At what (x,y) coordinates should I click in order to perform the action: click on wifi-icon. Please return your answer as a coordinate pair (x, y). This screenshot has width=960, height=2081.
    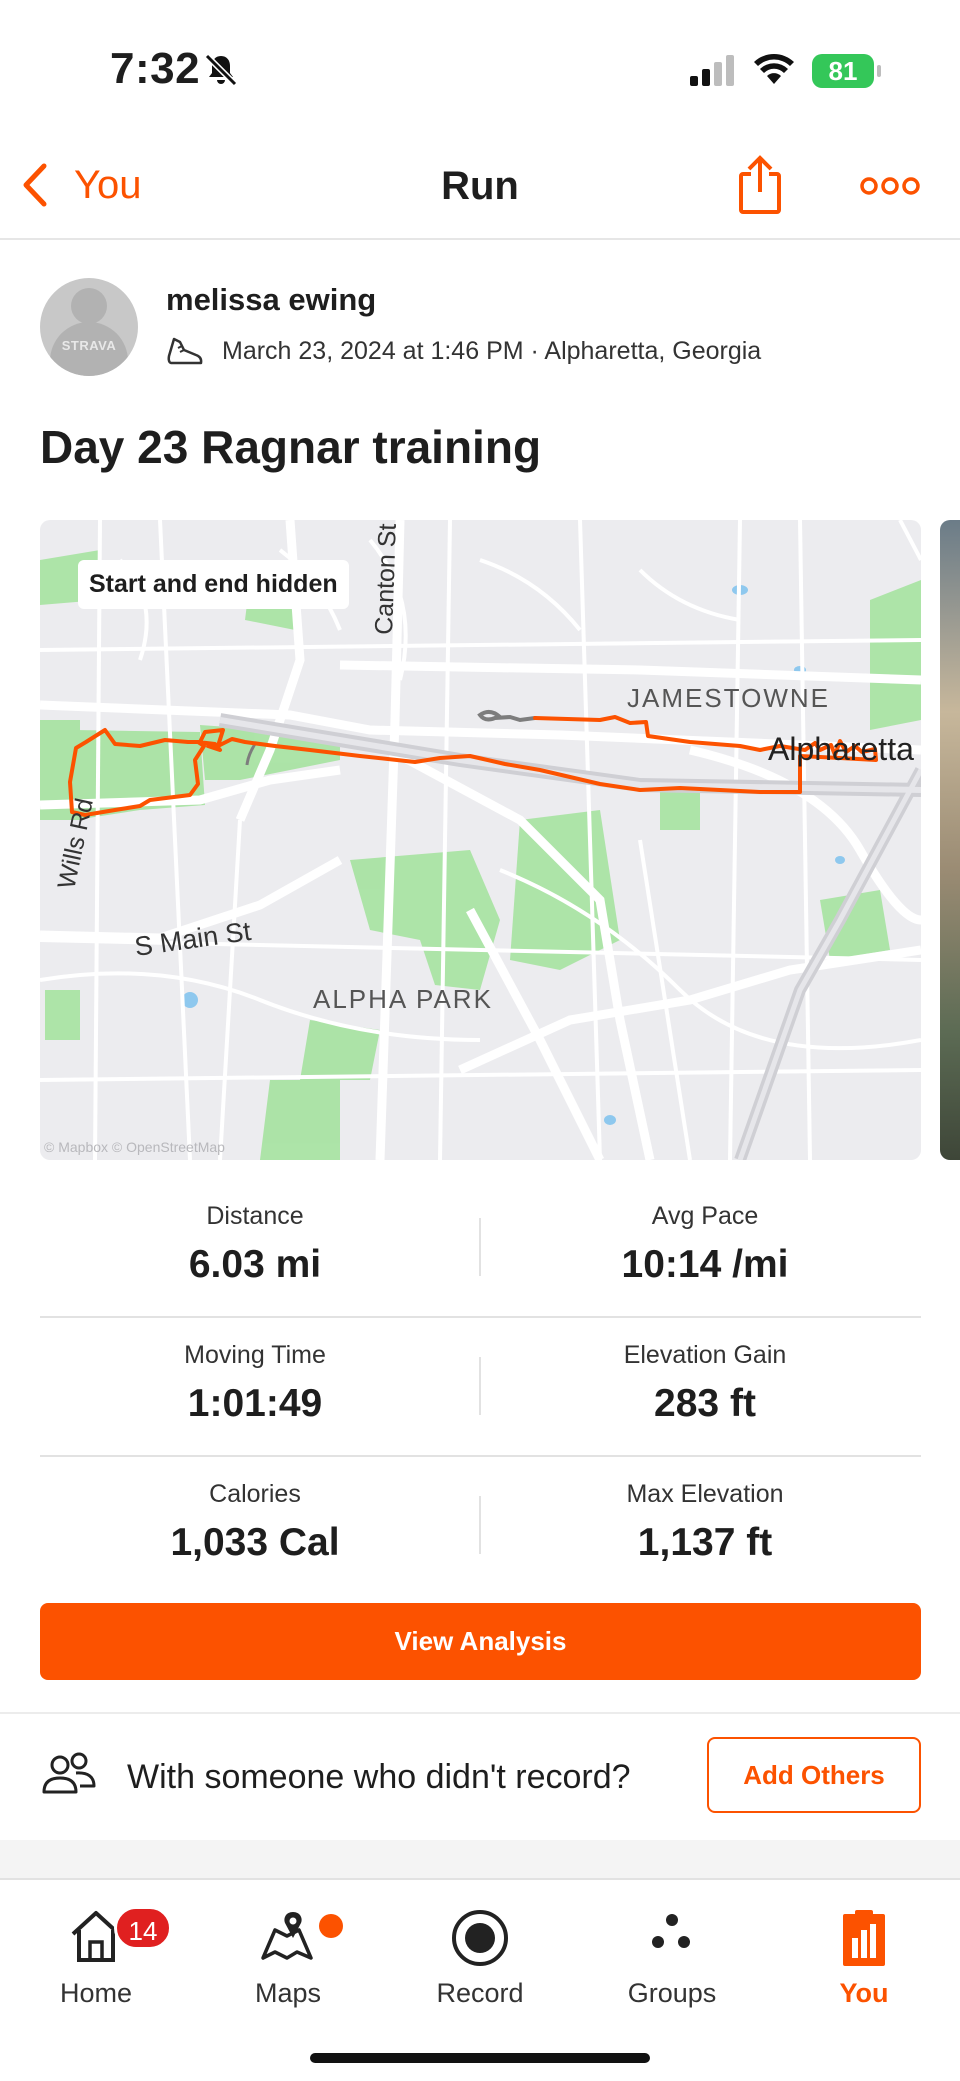
    Looking at the image, I should click on (774, 69).